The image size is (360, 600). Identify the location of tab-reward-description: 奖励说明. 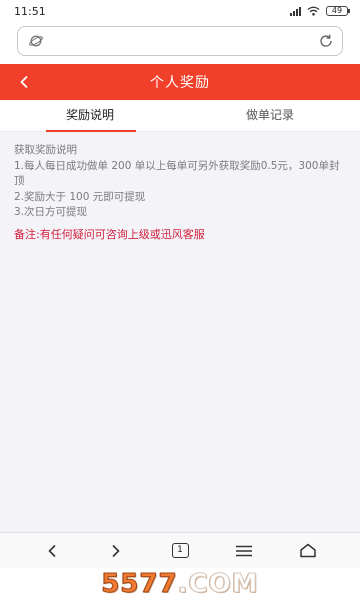
(90, 116).